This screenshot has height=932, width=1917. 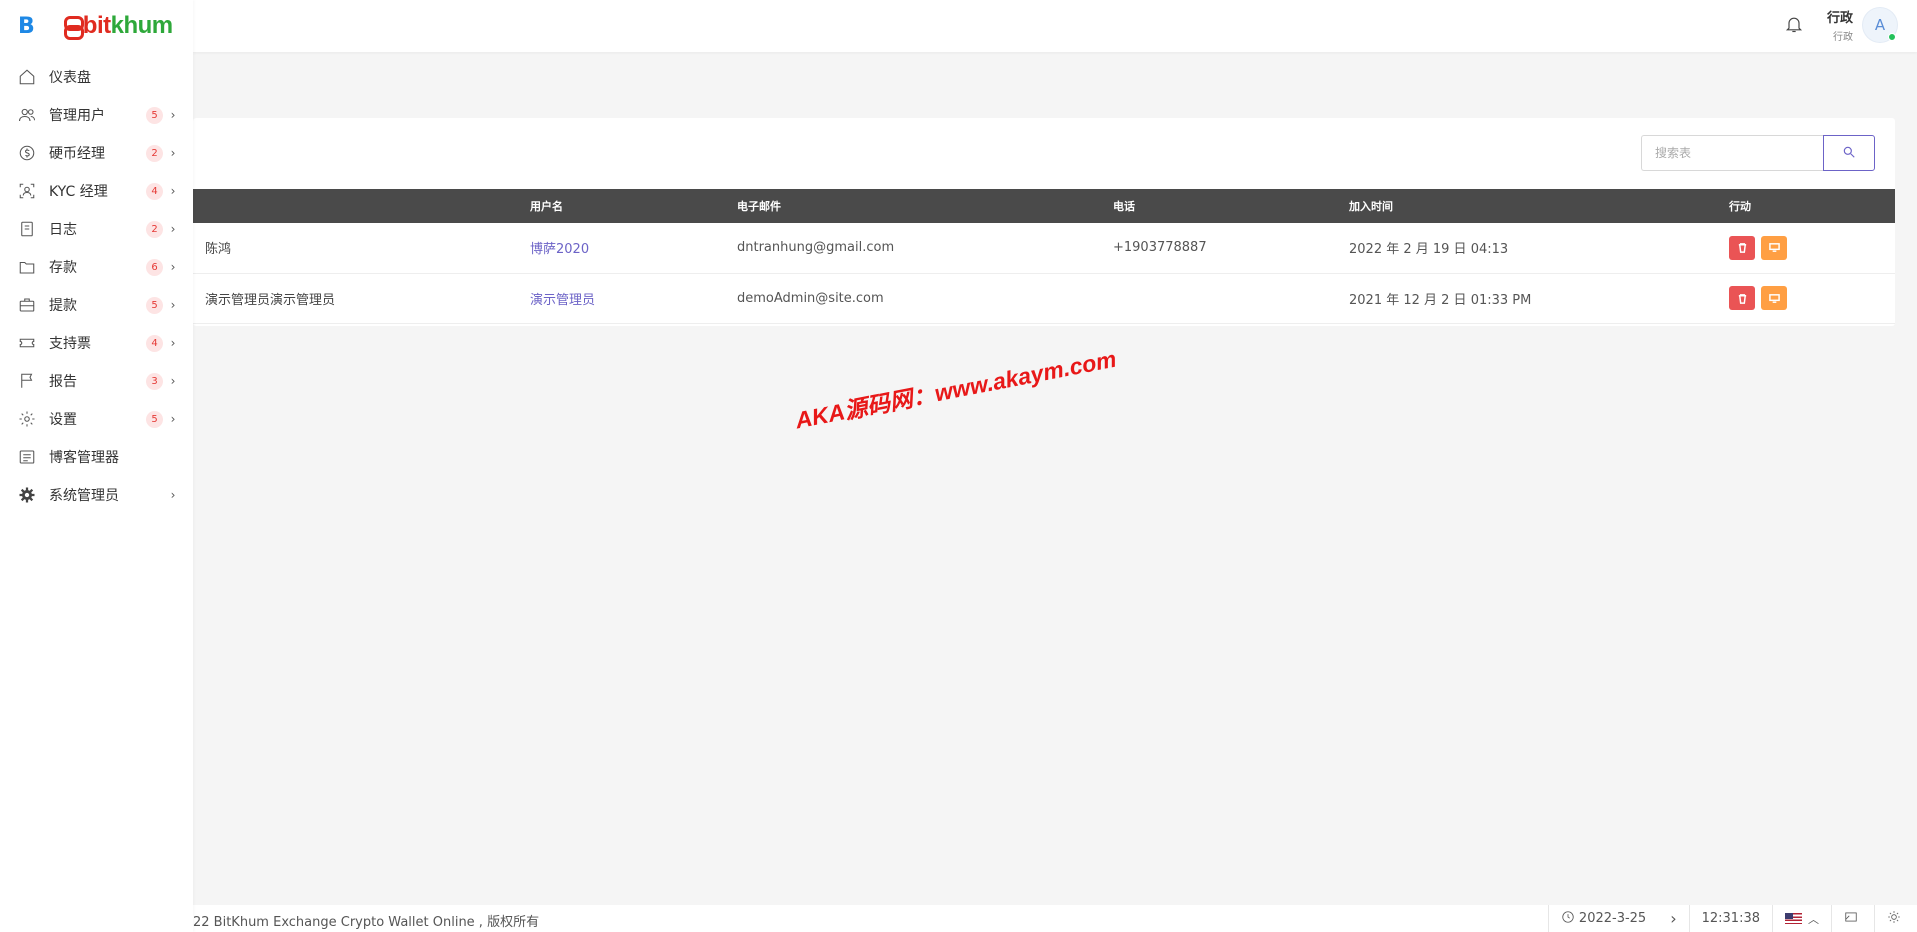 I want to click on sidebar-nav: 仪表盘 管理用户 5 › 硬币经理 2 › KYC 经理 4 › 日志 2 ›, so click(x=96, y=286).